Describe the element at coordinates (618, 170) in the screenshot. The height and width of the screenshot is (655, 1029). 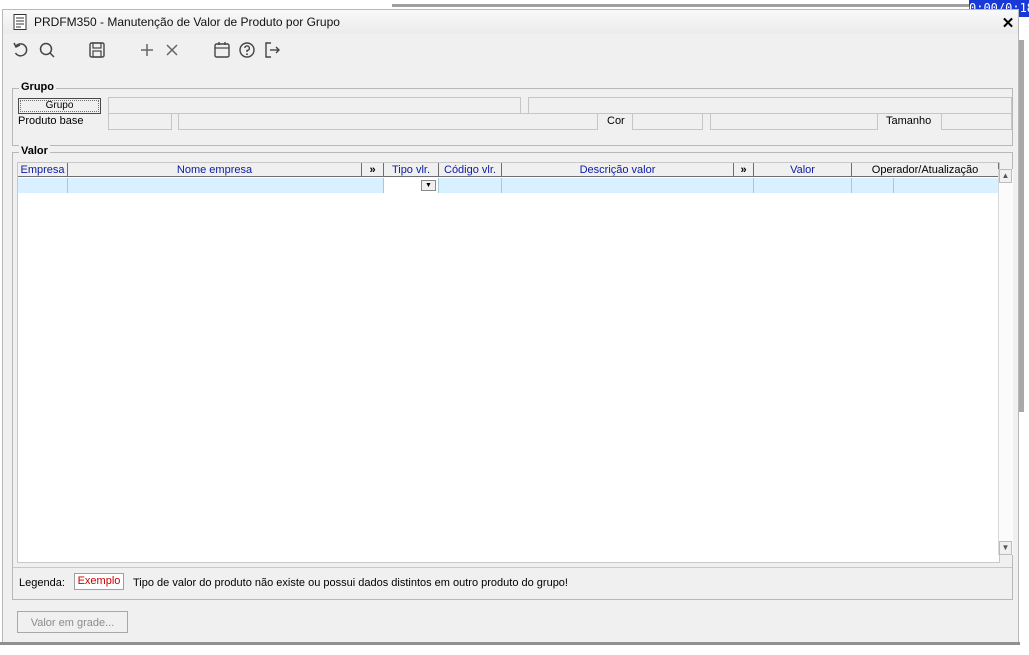
I see `col-header-descricao-valor: Descrição valor` at that location.